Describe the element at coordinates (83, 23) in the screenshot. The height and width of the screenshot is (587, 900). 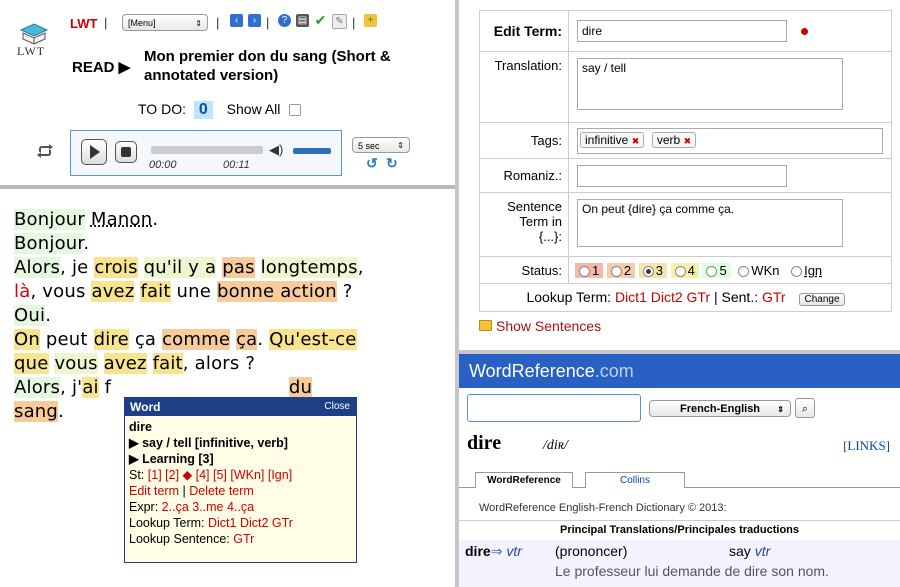
I see `lwt-home-link: LWT` at that location.